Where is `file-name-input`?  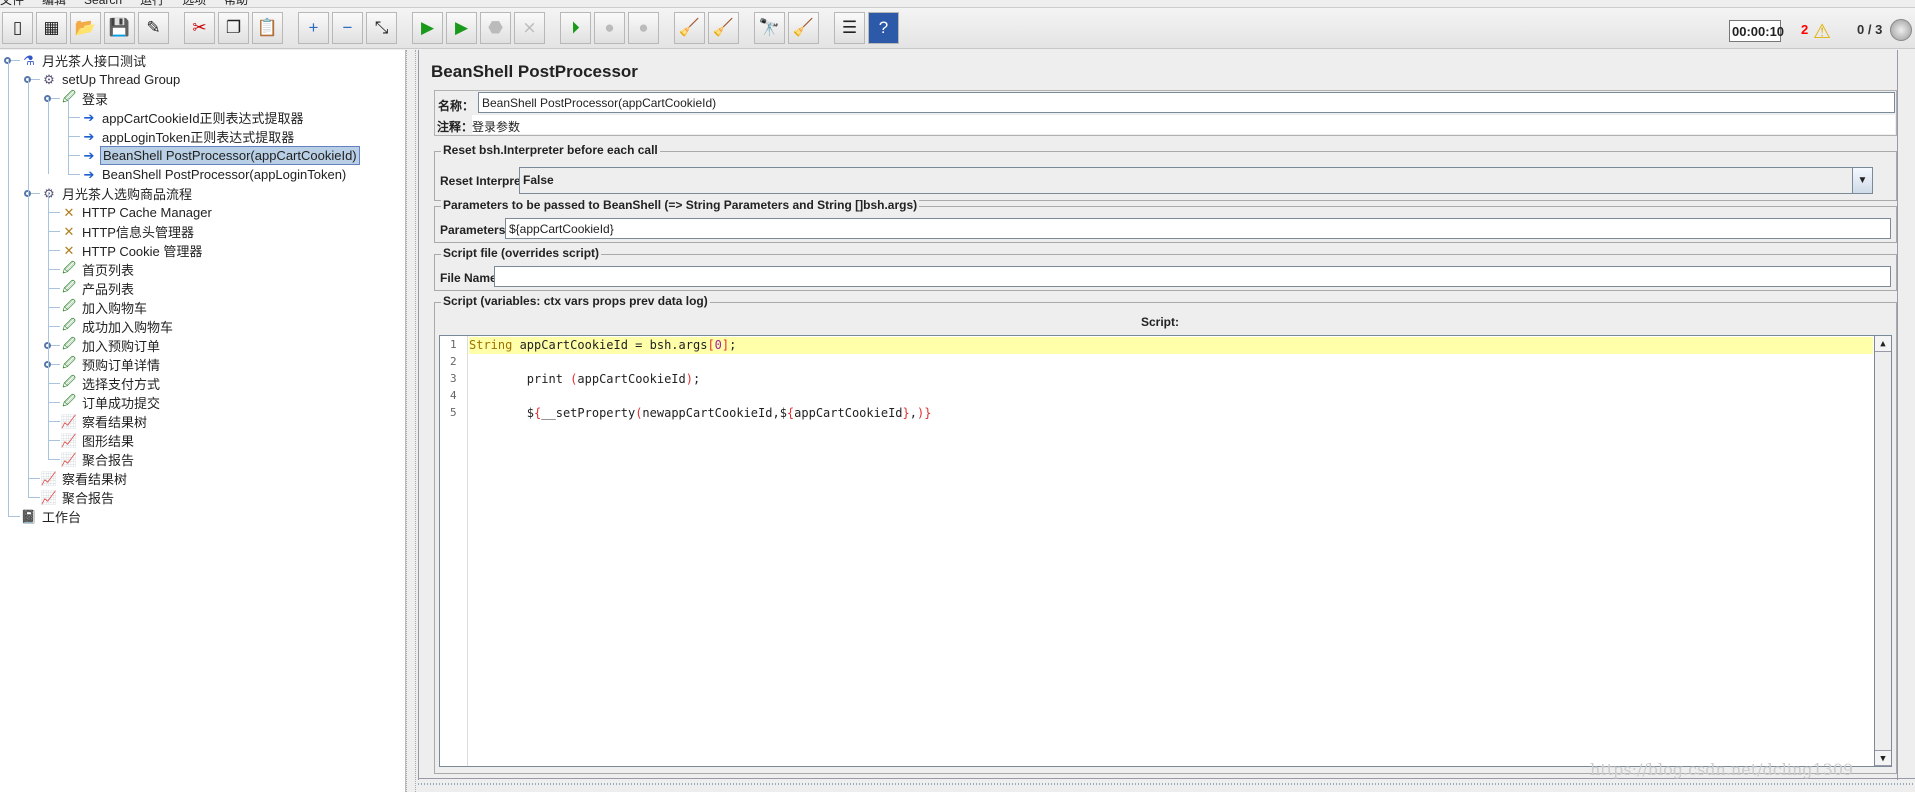 file-name-input is located at coordinates (1192, 276).